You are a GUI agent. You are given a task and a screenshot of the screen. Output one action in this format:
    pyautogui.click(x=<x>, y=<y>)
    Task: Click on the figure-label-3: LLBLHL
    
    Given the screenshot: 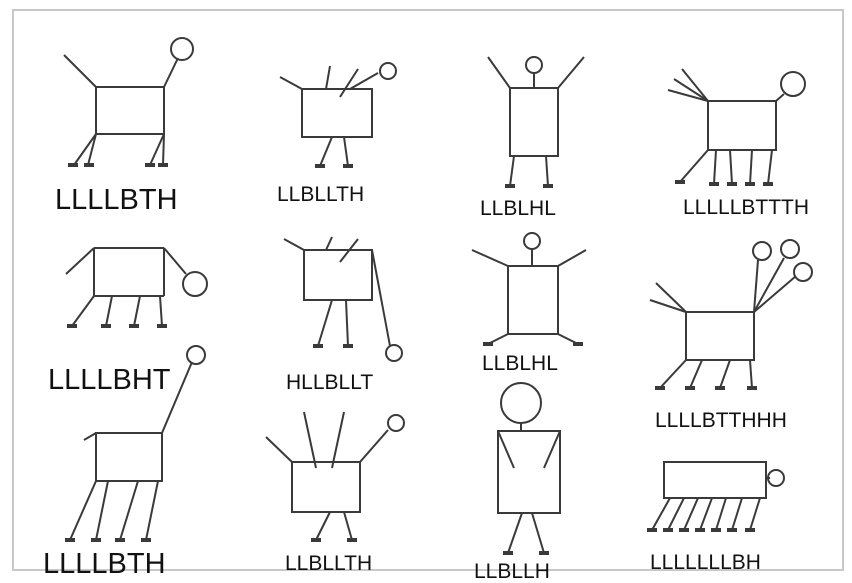 What is the action you would take?
    pyautogui.click(x=518, y=208)
    